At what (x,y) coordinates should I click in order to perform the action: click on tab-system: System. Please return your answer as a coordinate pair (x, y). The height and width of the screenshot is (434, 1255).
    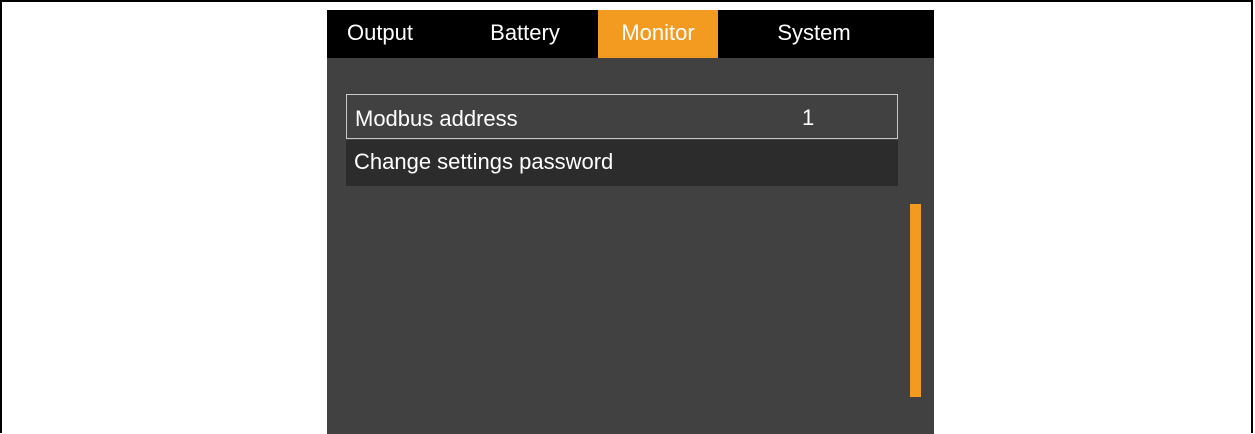
    Looking at the image, I should click on (814, 34).